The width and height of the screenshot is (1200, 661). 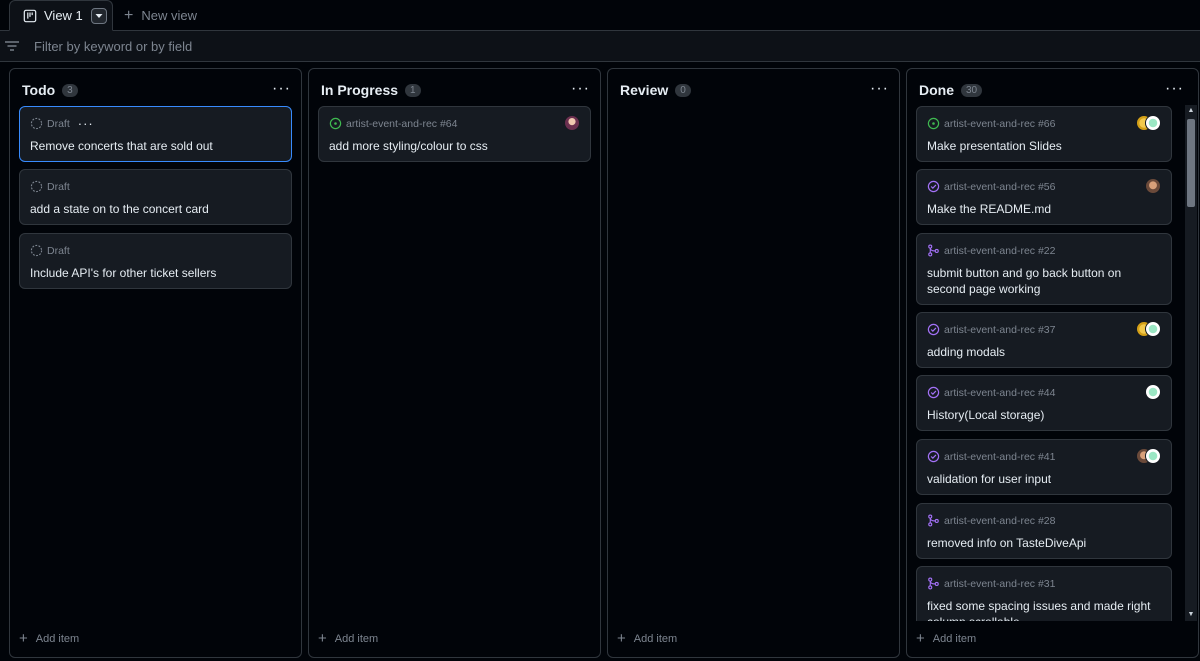 I want to click on card-meta-text: artist-event-and-rec #28, so click(x=1000, y=520).